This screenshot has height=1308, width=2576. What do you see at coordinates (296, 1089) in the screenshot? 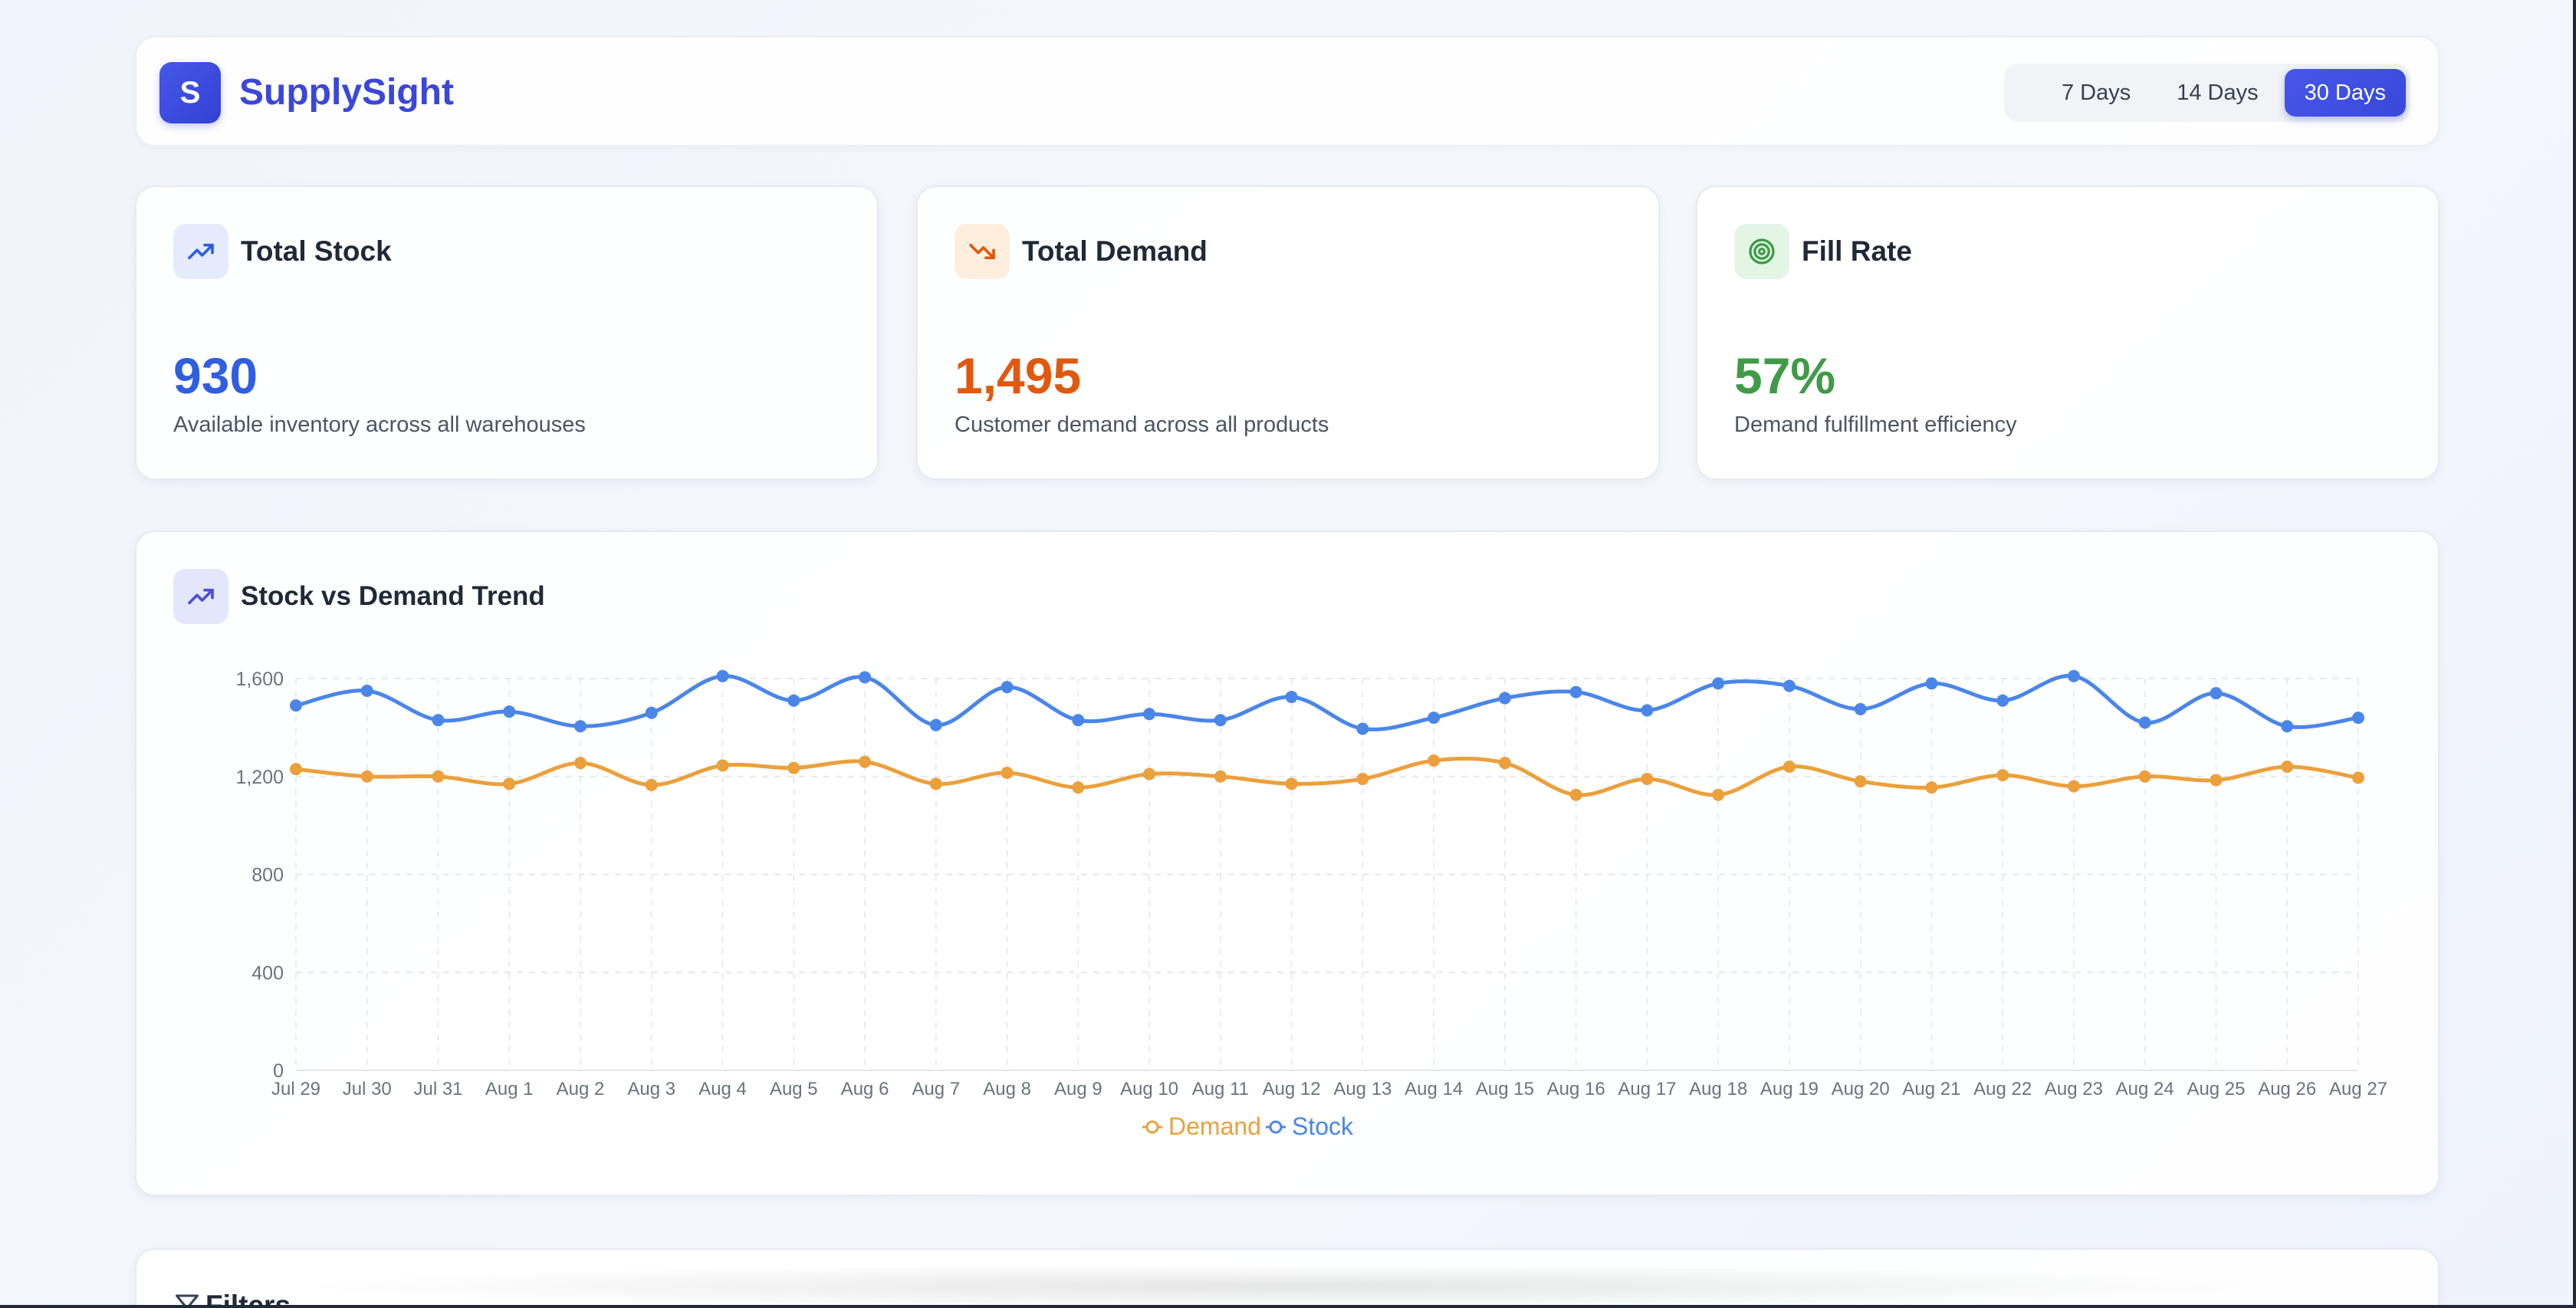
I see `x-tick-label: Jul 29` at bounding box center [296, 1089].